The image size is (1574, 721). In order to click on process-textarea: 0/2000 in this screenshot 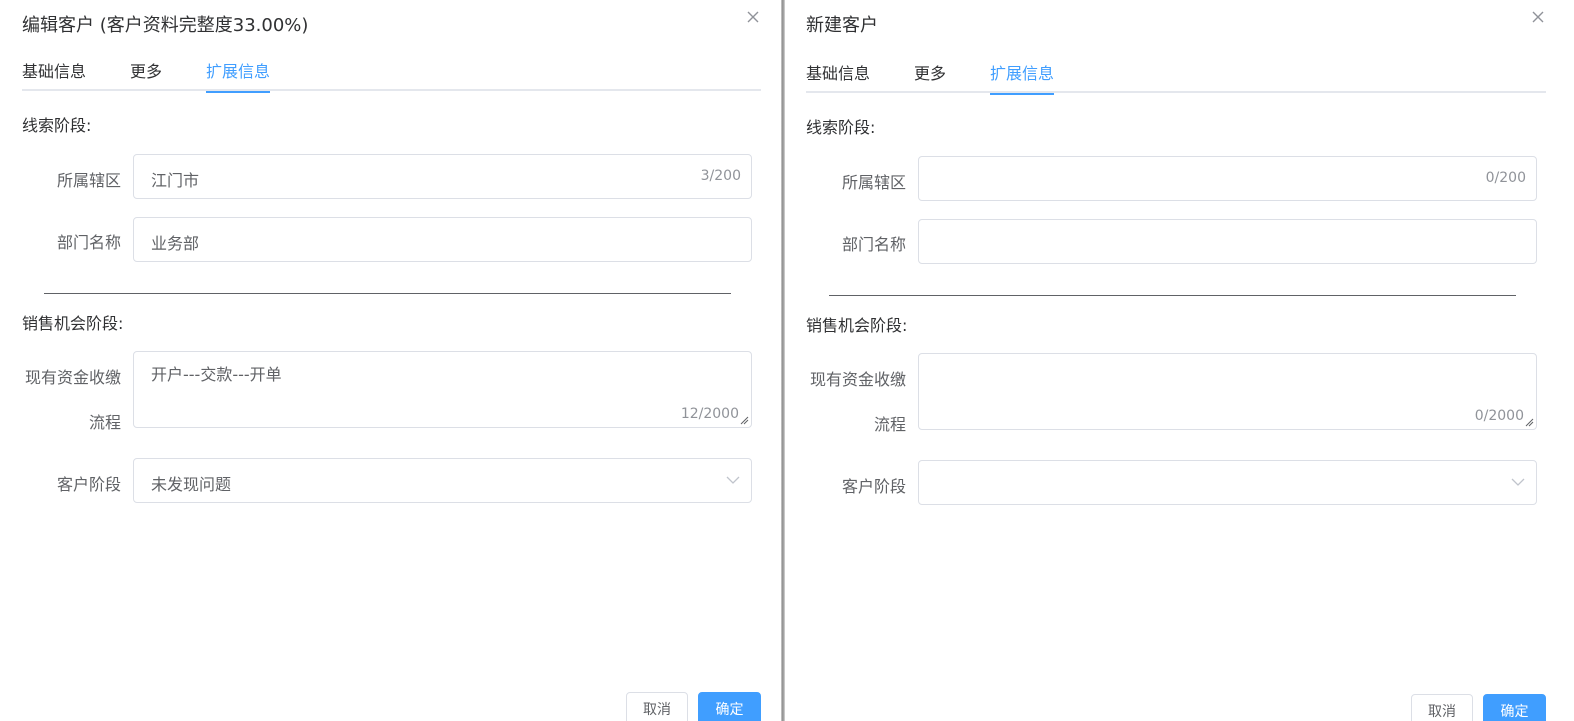, I will do `click(1227, 391)`.